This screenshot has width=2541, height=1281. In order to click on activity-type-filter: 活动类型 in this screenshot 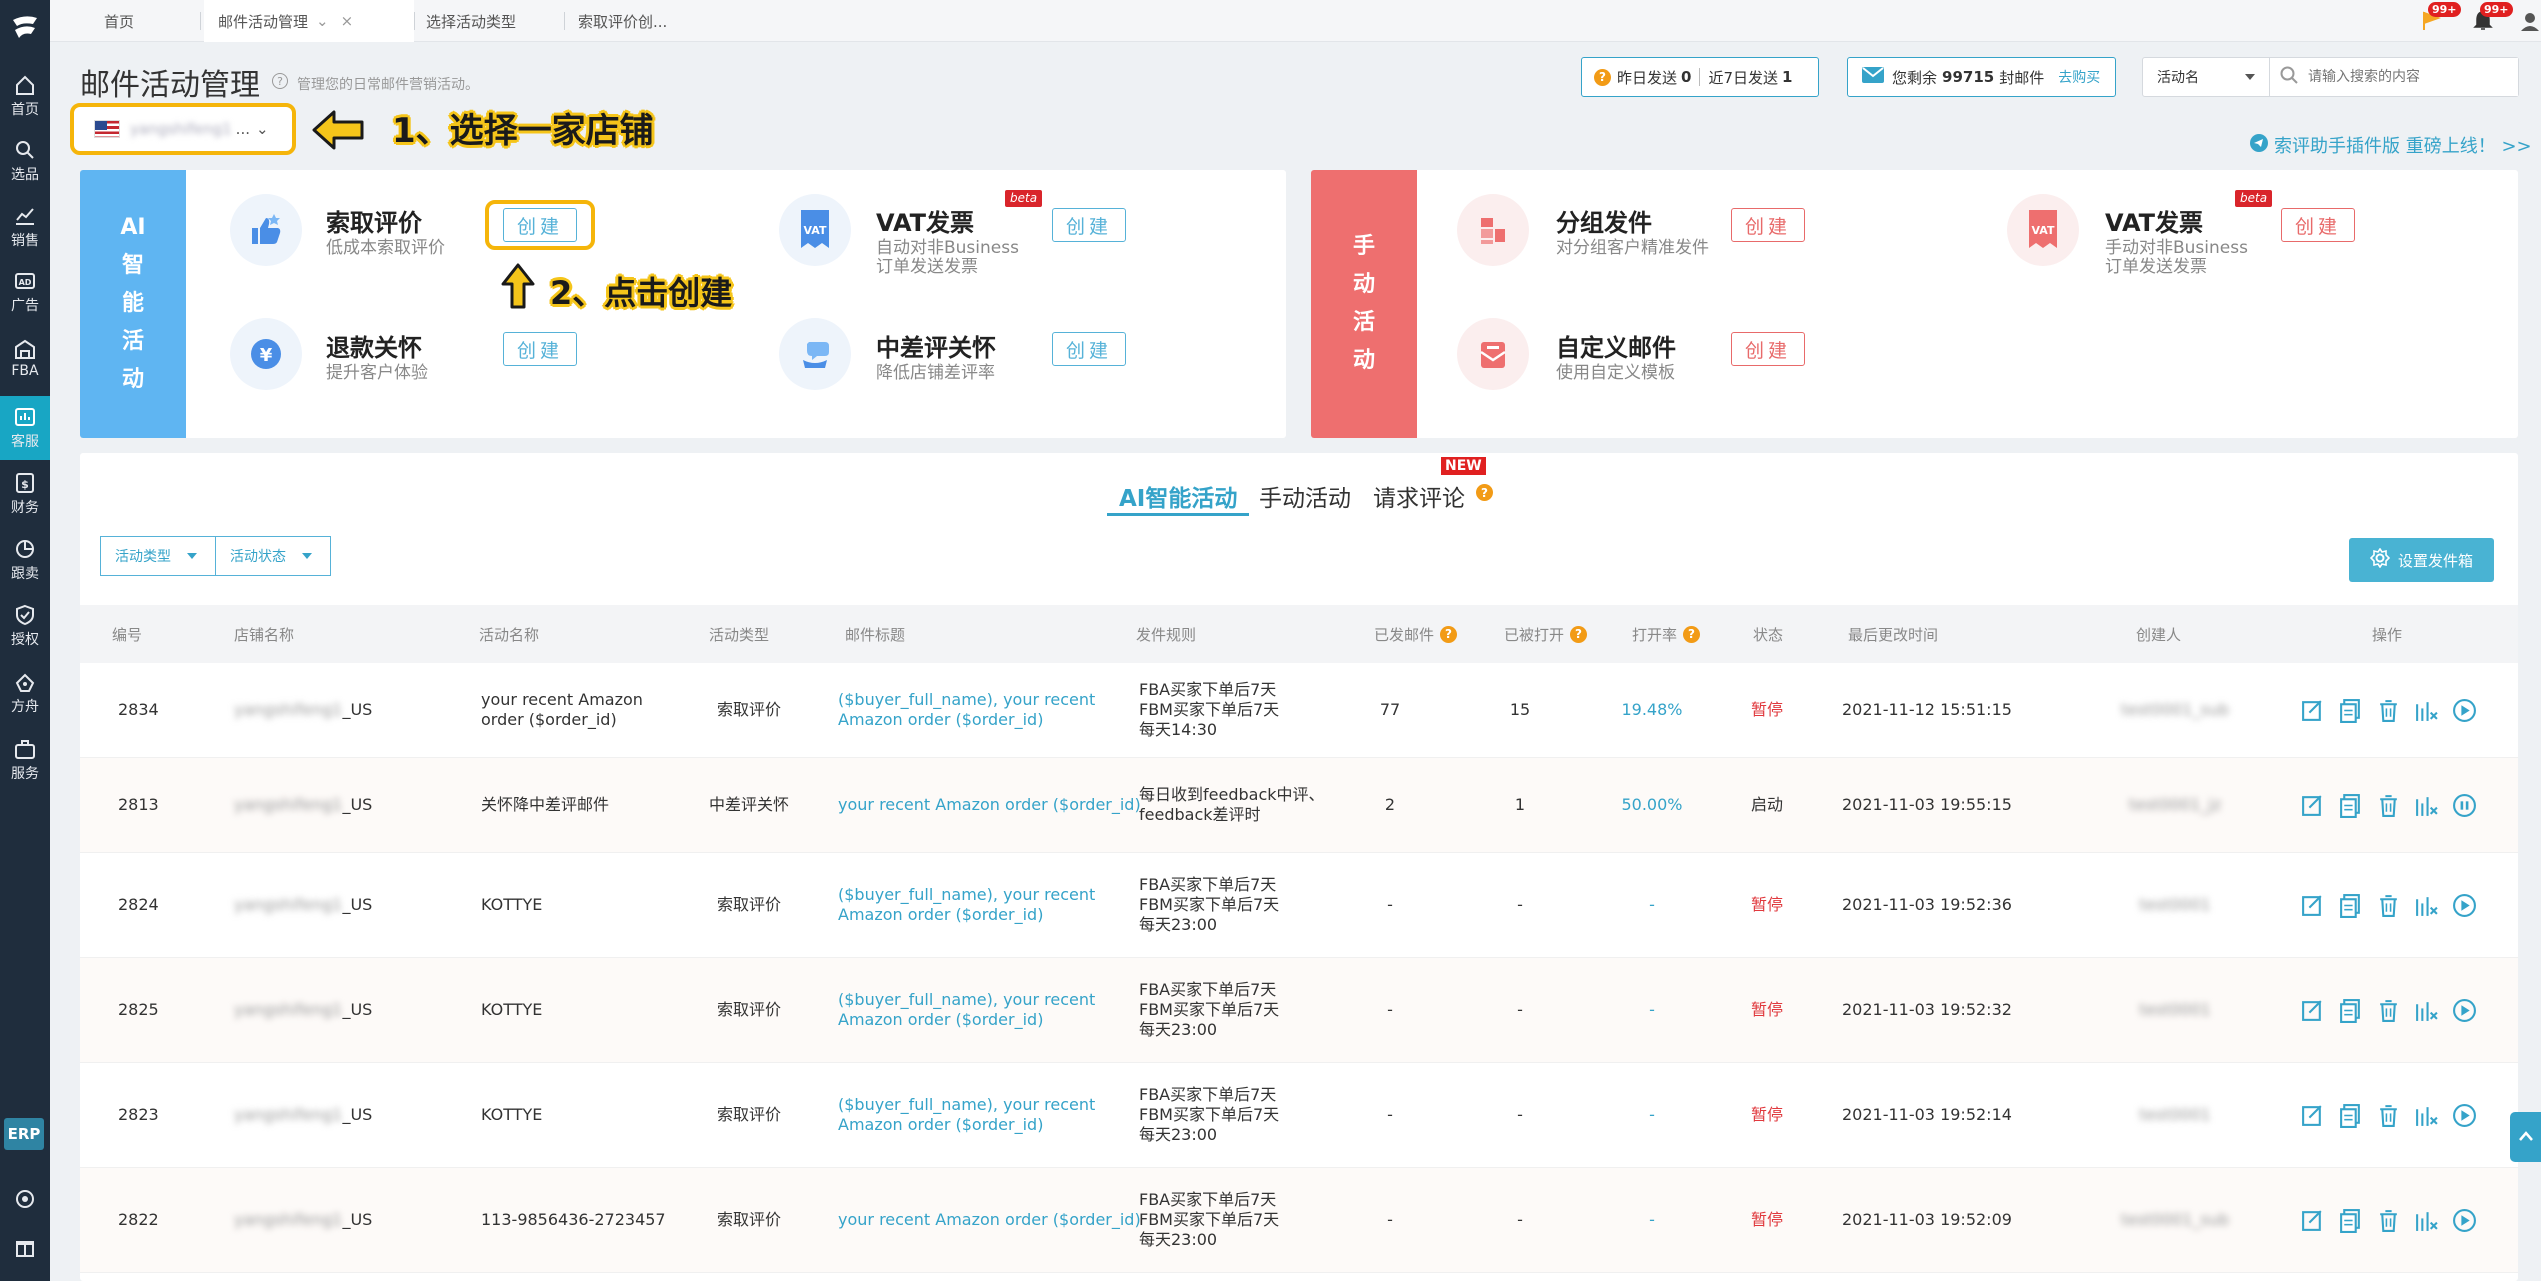, I will do `click(158, 556)`.